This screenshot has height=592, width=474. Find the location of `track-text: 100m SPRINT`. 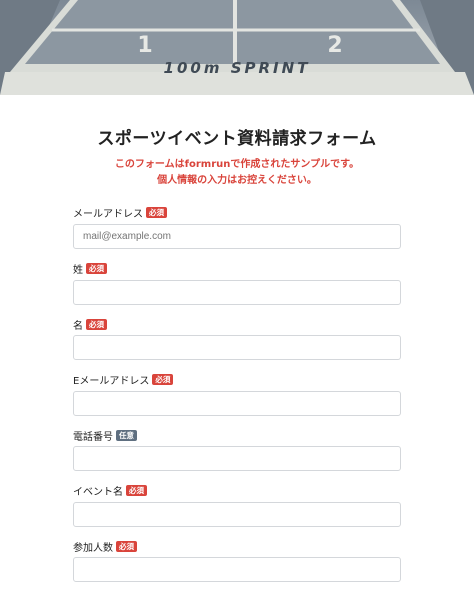

track-text: 100m SPRINT is located at coordinates (237, 68).